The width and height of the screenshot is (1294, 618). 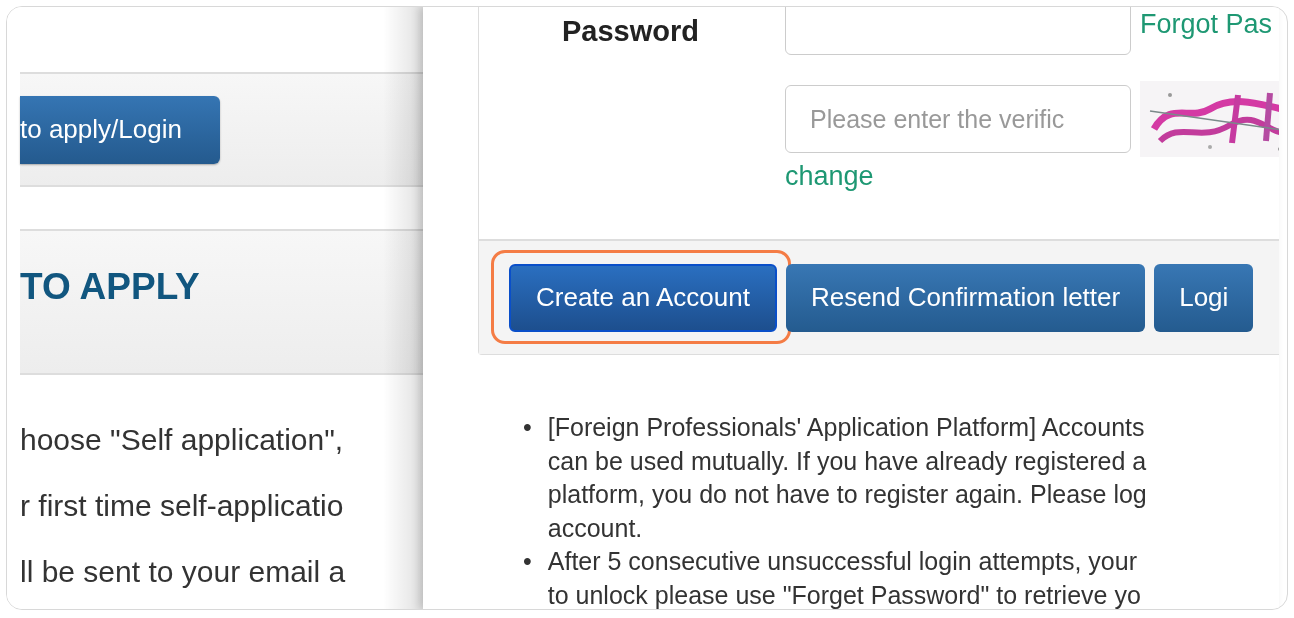 What do you see at coordinates (643, 297) in the screenshot?
I see `form-button: Create an Account` at bounding box center [643, 297].